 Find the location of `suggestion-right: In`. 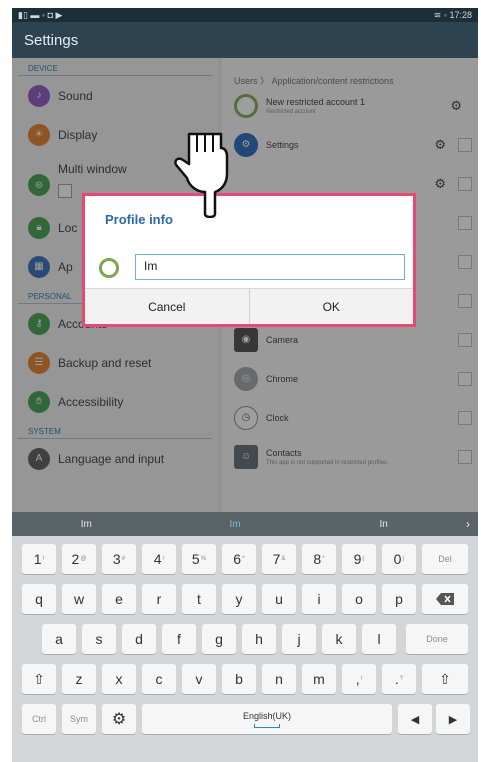

suggestion-right: In is located at coordinates (383, 524).